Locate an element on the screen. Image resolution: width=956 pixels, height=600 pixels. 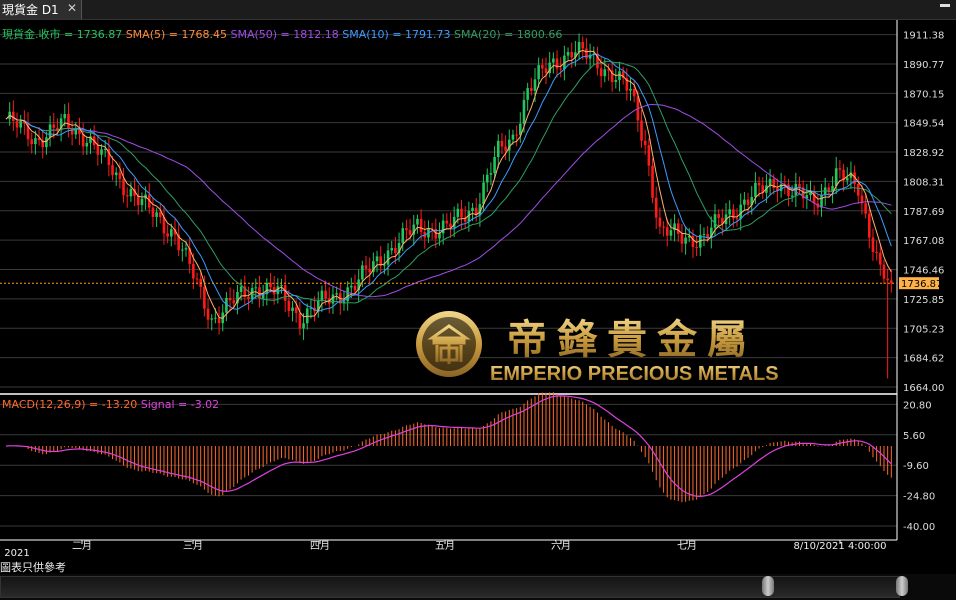
chart-tab-title: 現貨金 D1 is located at coordinates (30, 10).